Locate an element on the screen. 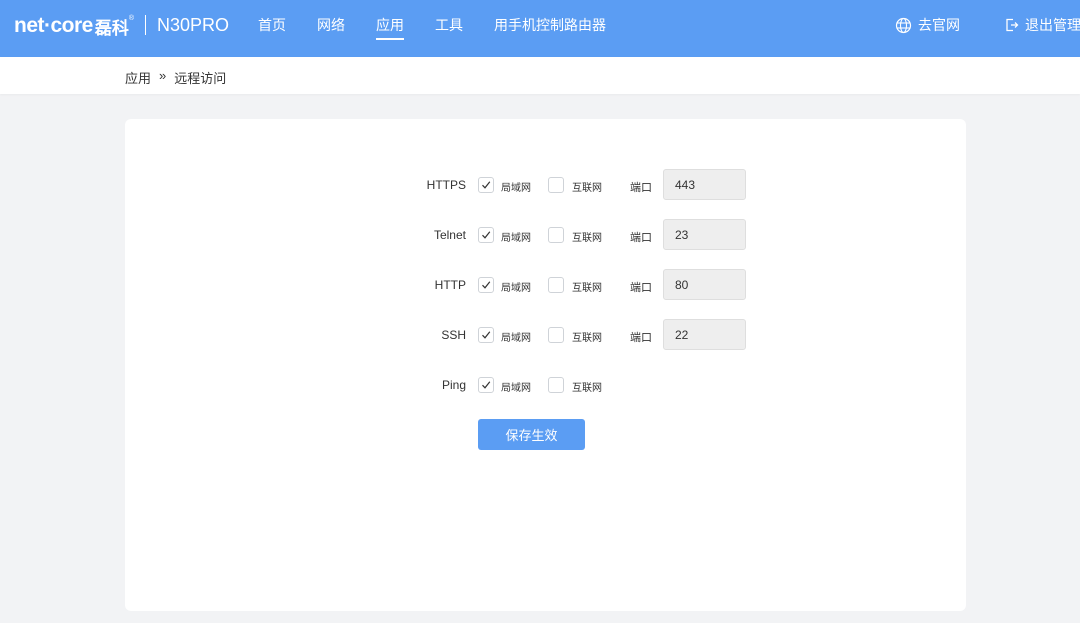 This screenshot has height=623, width=1080. protocol-row-ssh: SSH 局域网 互联网 端口 is located at coordinates (545, 335).